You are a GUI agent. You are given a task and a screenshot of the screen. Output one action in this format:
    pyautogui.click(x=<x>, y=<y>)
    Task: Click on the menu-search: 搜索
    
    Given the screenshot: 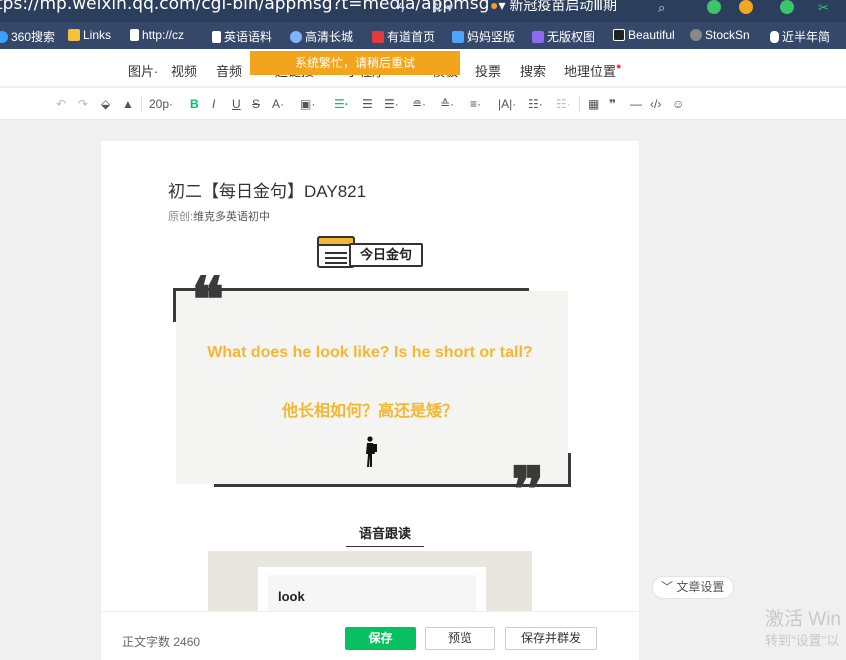 What is the action you would take?
    pyautogui.click(x=533, y=70)
    